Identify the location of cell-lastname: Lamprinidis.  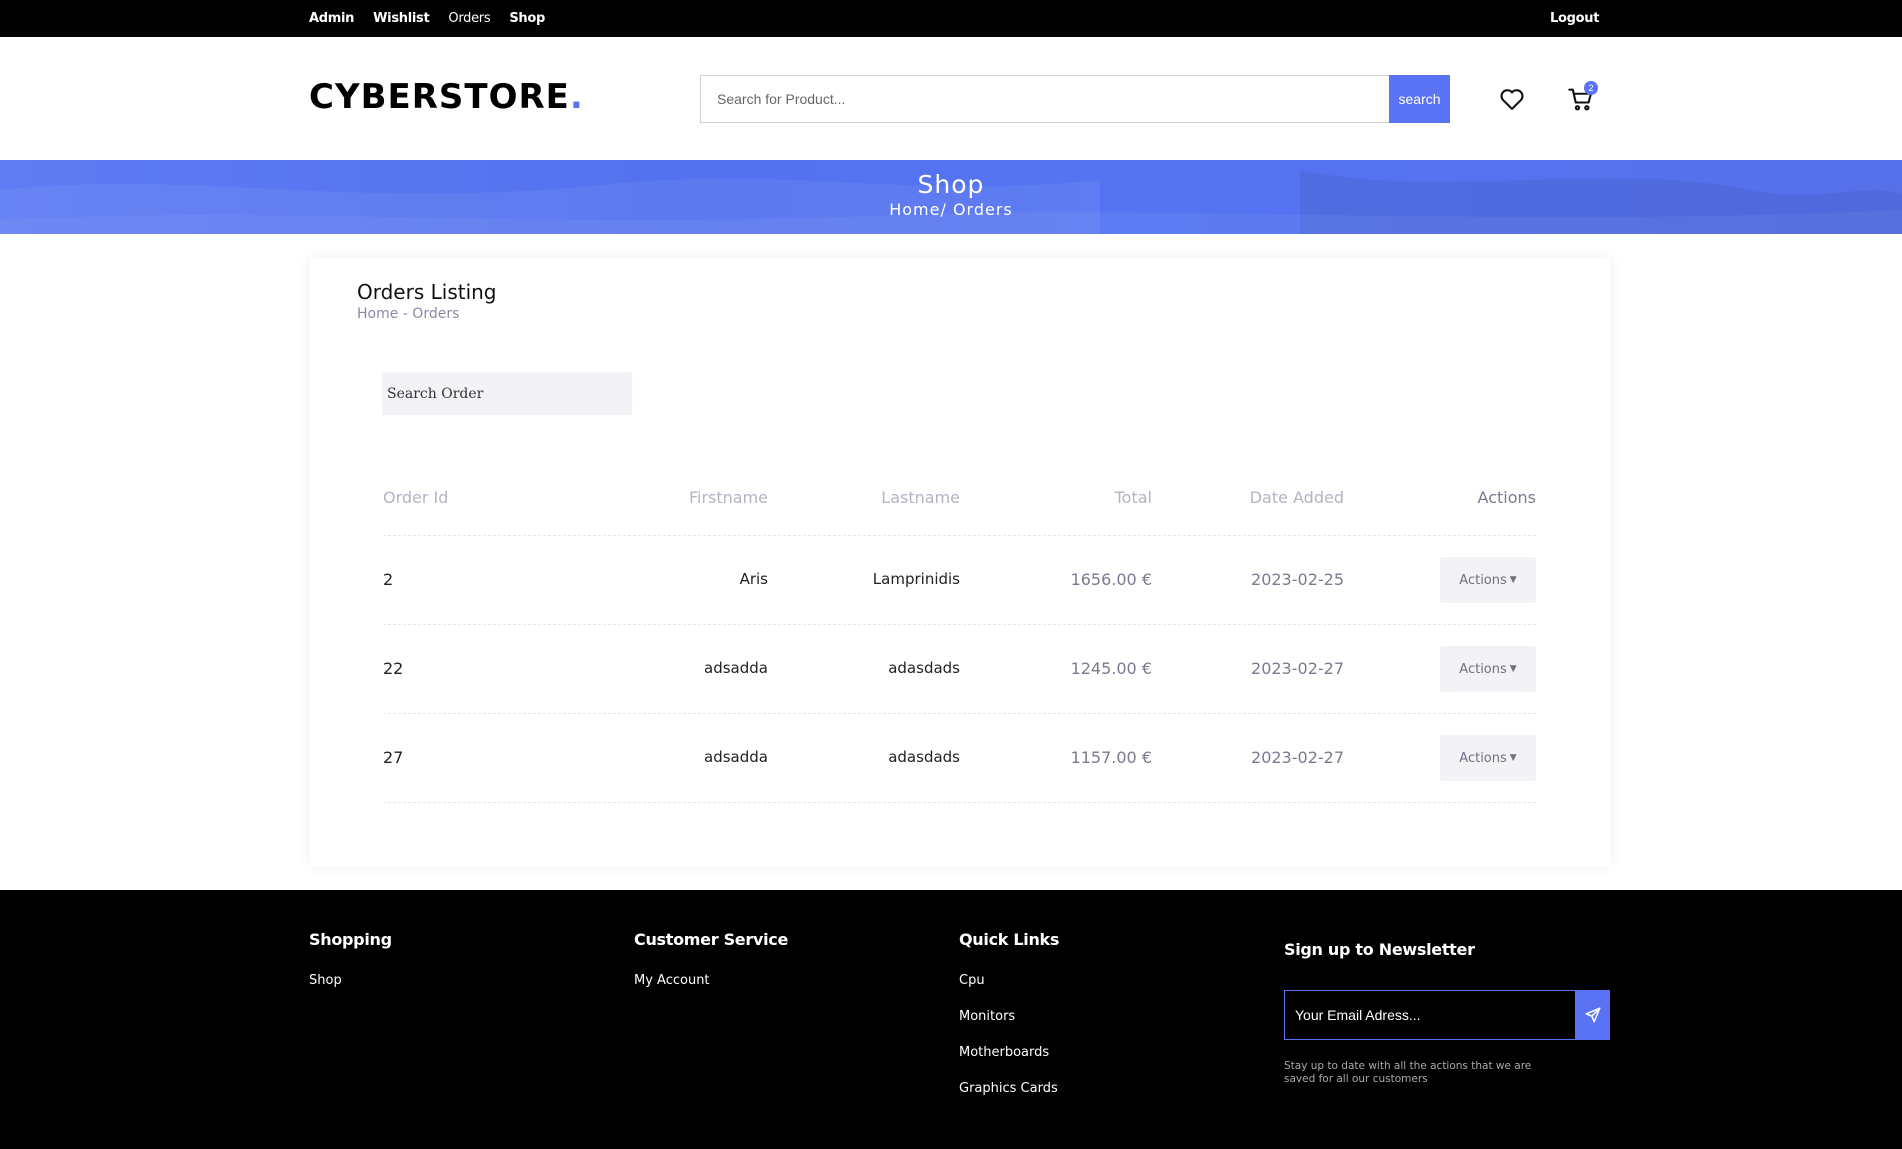
(916, 579).